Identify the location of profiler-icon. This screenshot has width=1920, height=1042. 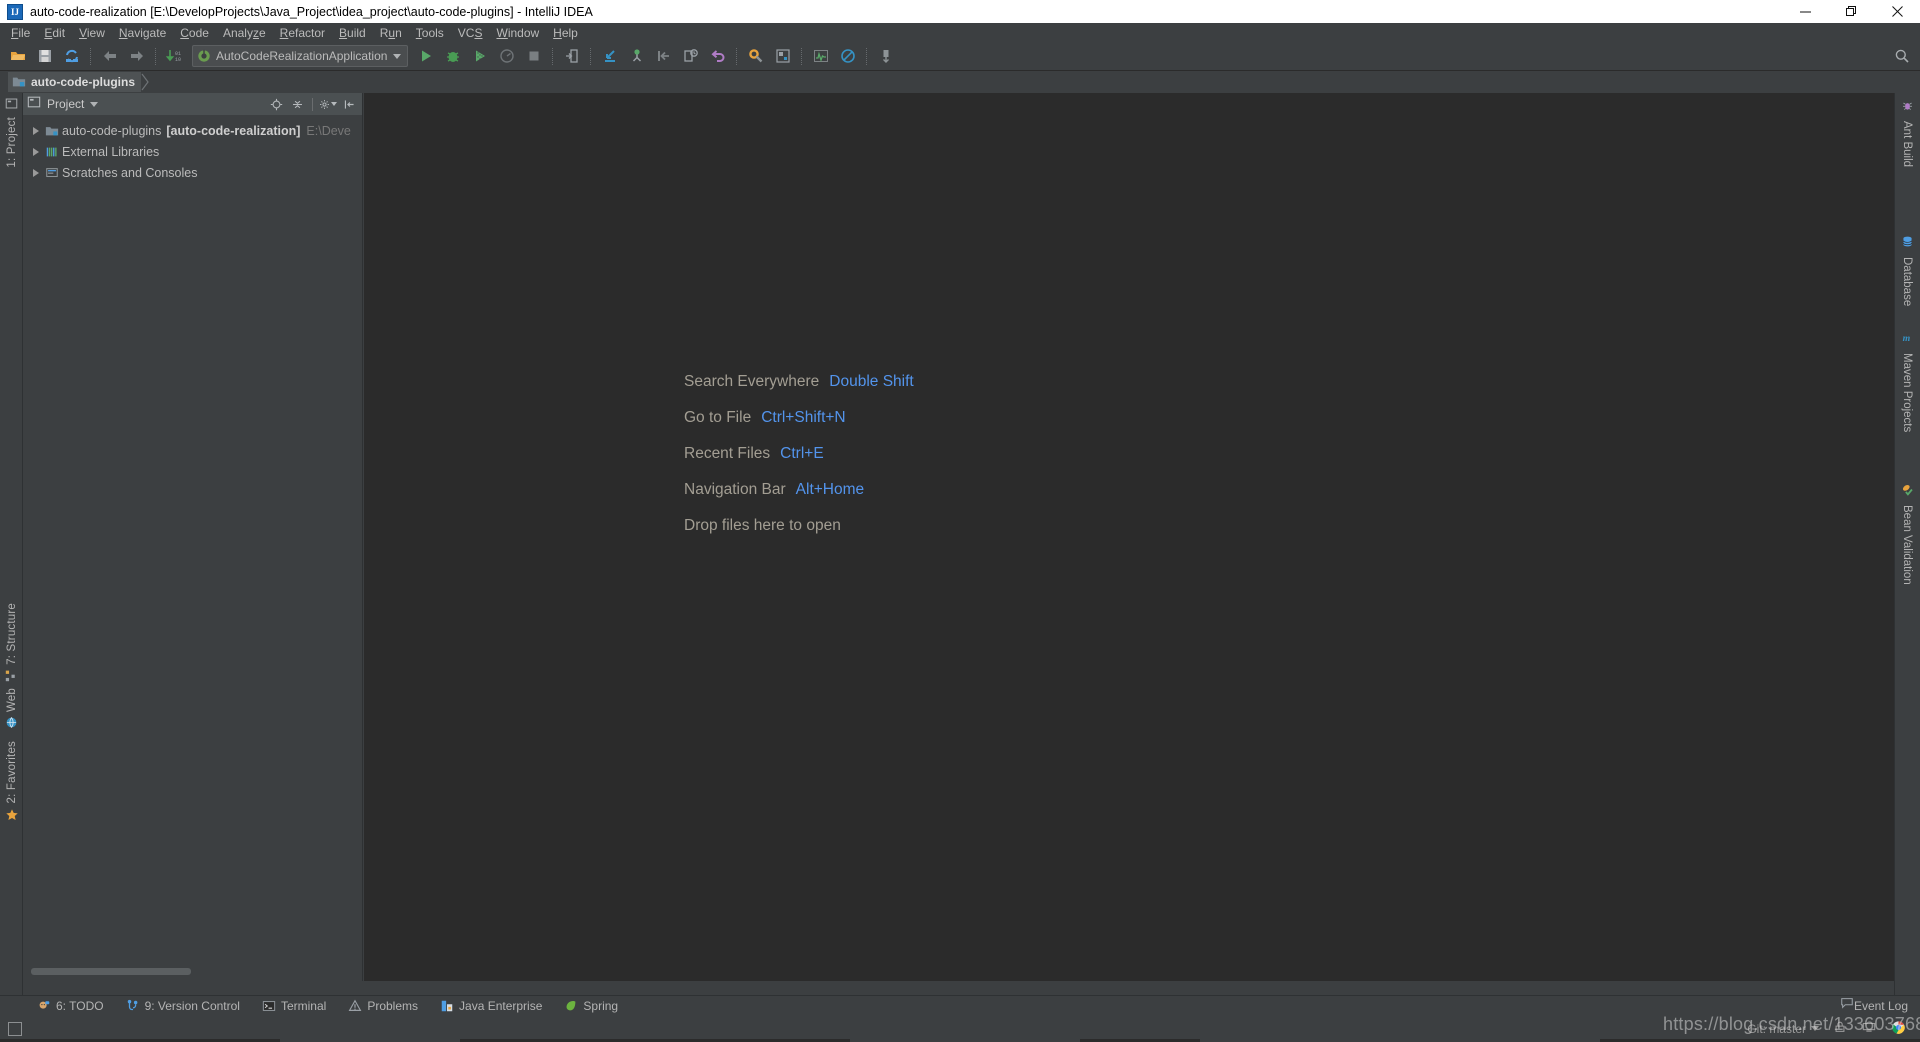
(506, 56).